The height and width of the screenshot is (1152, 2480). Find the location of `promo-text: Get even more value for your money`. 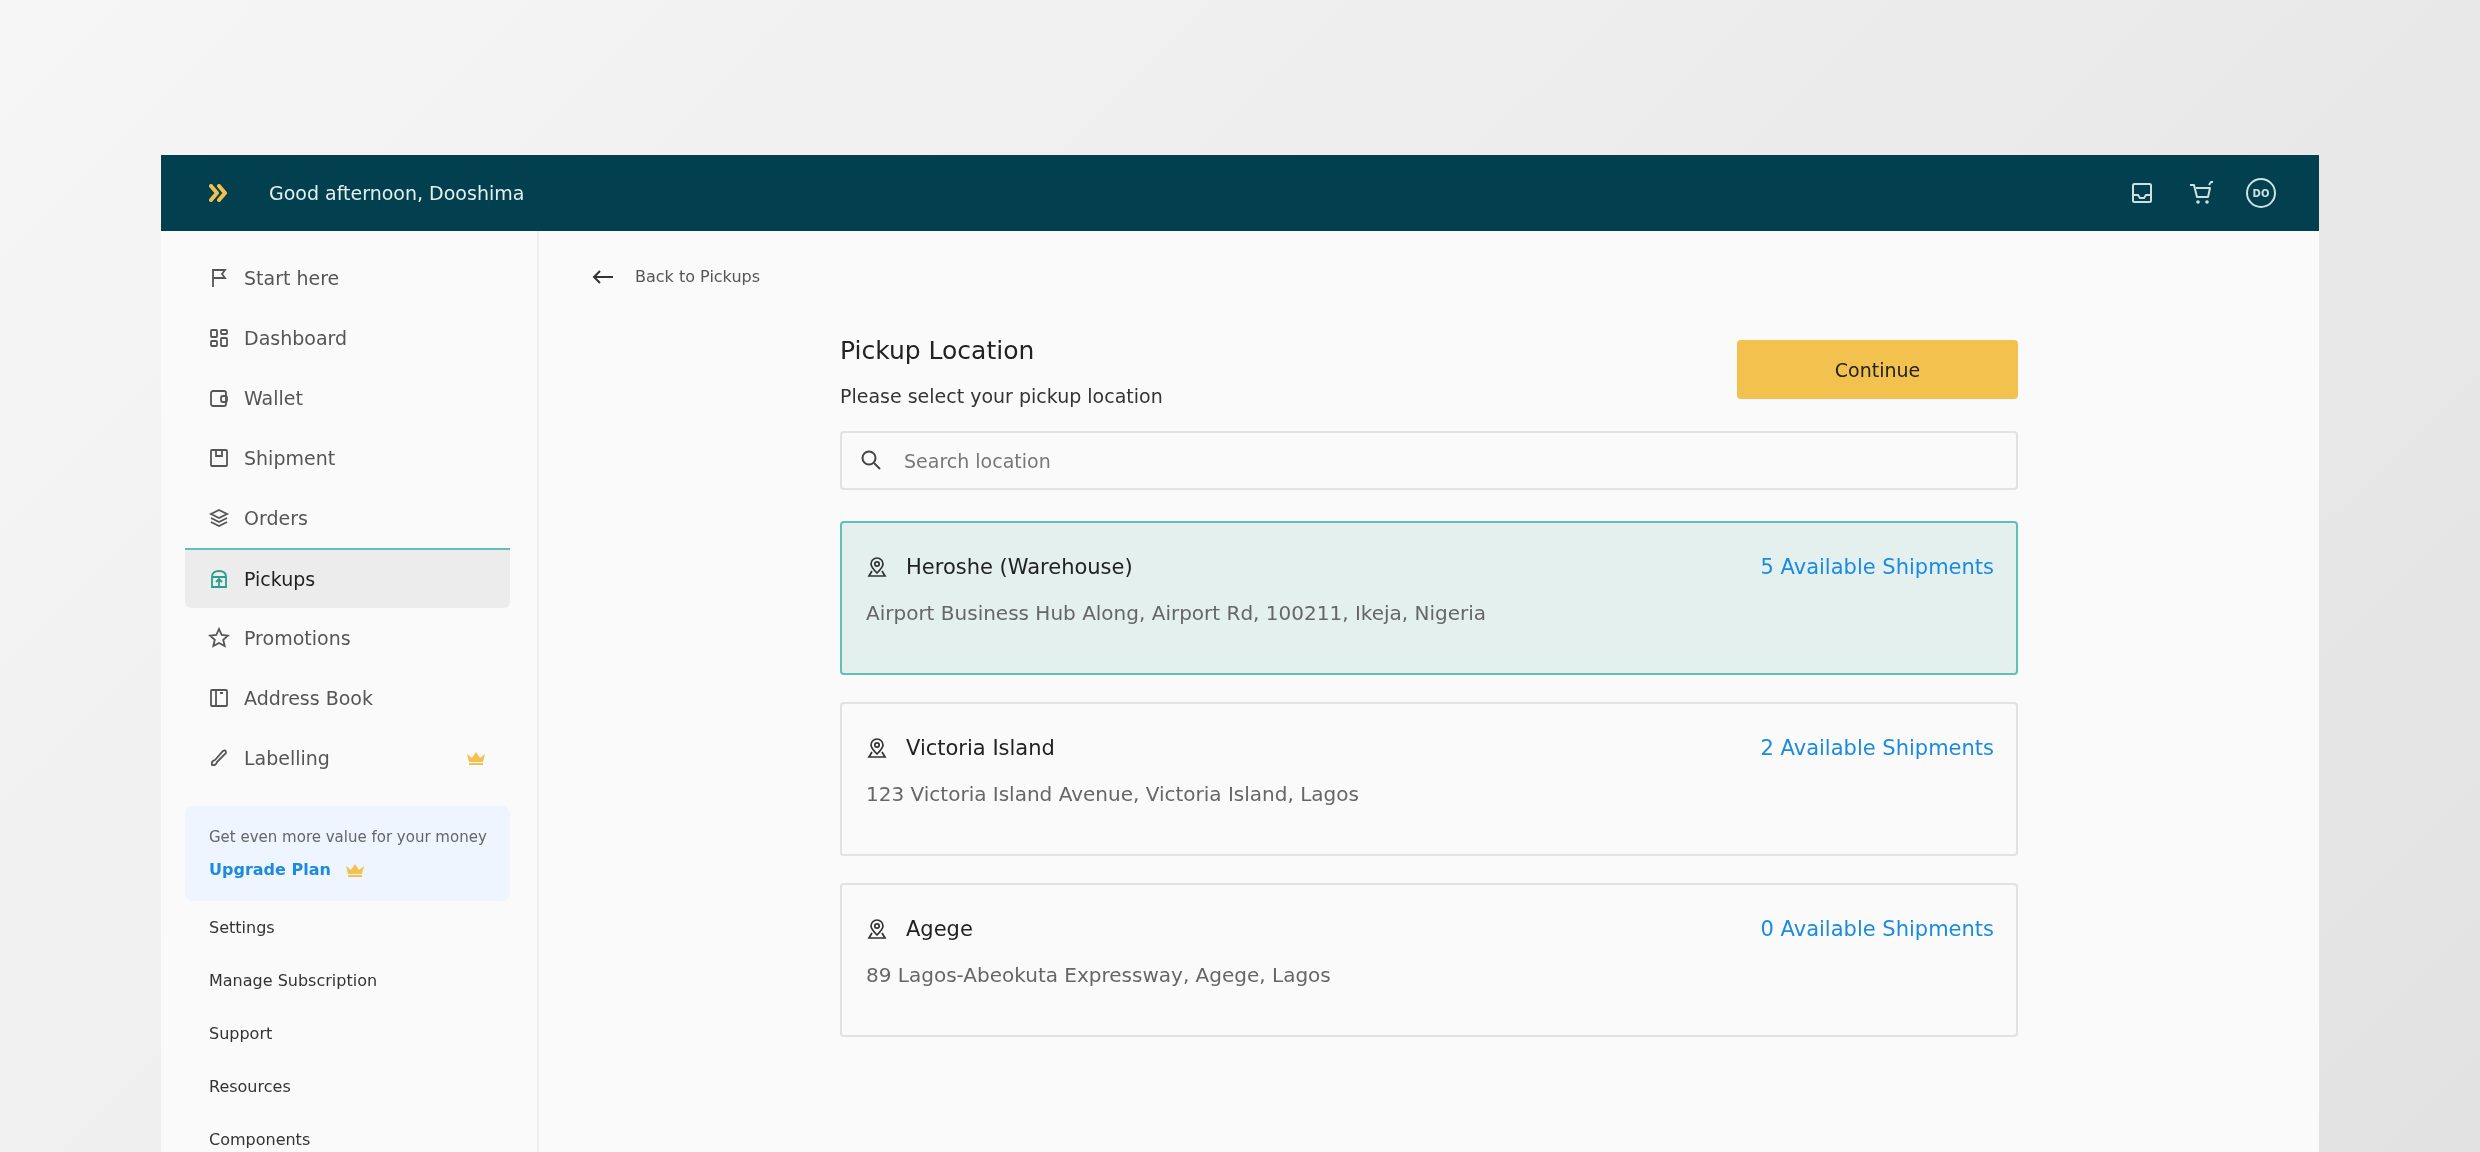

promo-text: Get even more value for your money is located at coordinates (347, 837).